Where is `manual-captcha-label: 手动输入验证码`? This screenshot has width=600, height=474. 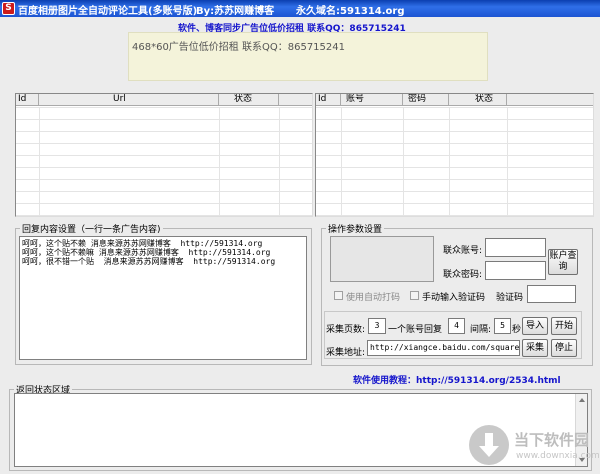 manual-captcha-label: 手动输入验证码 is located at coordinates (454, 298).